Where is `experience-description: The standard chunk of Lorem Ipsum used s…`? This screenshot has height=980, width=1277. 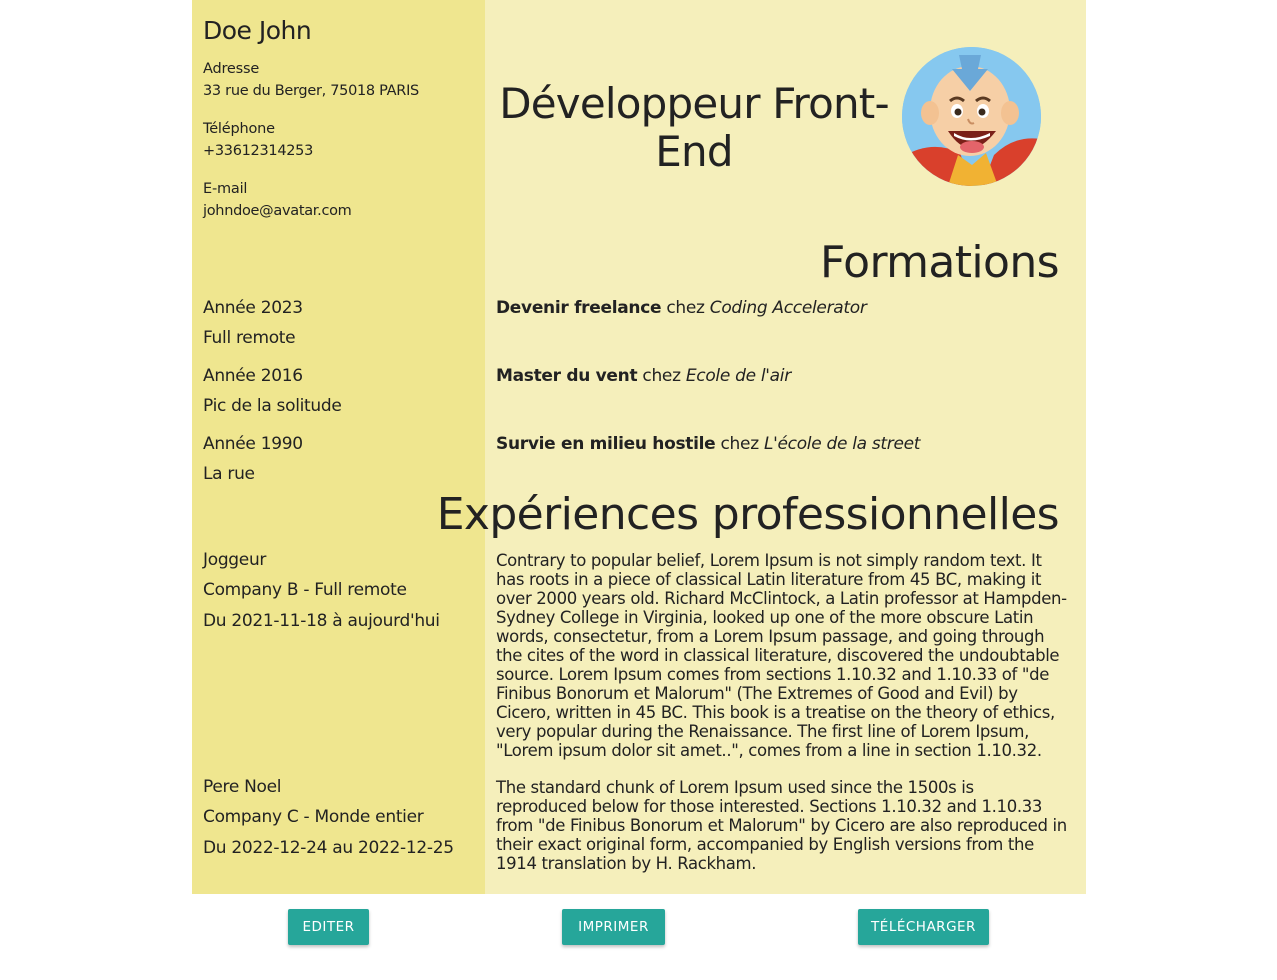 experience-description: The standard chunk of Lorem Ipsum used s… is located at coordinates (781, 825).